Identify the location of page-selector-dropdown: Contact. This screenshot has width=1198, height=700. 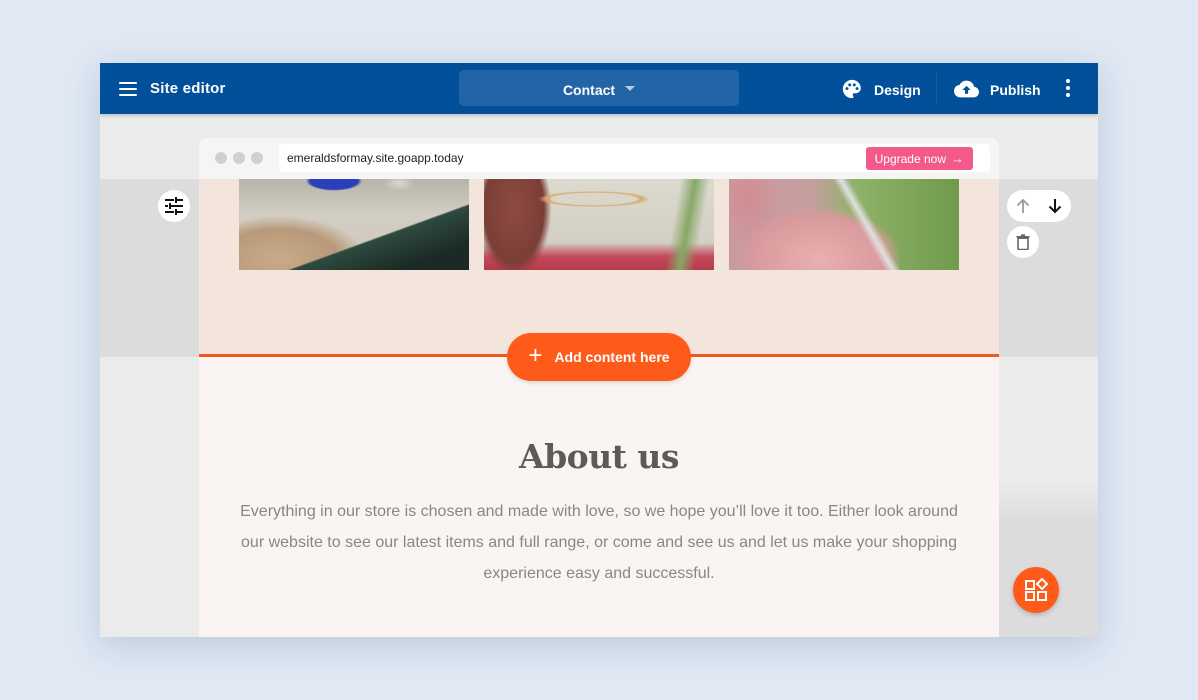
(599, 88).